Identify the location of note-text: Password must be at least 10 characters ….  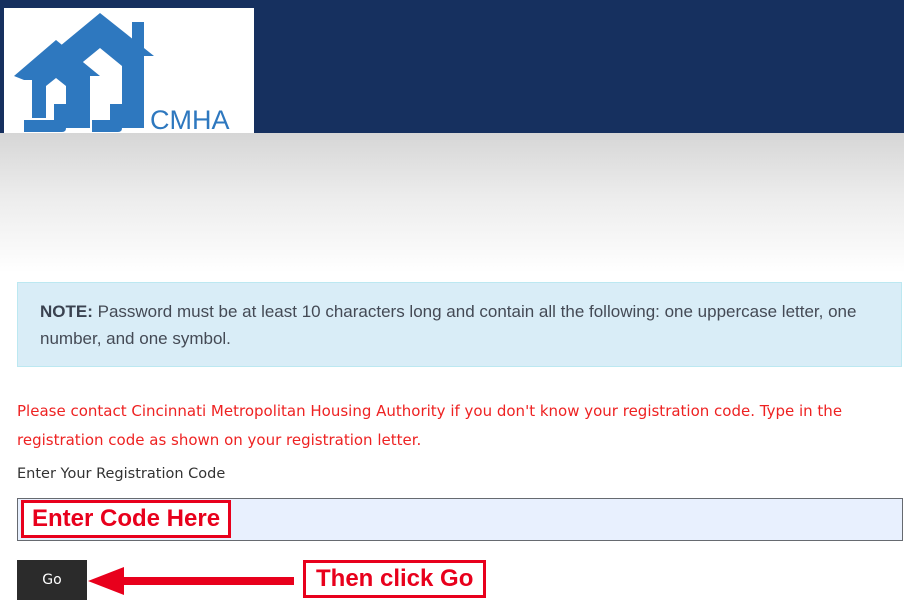
(448, 325).